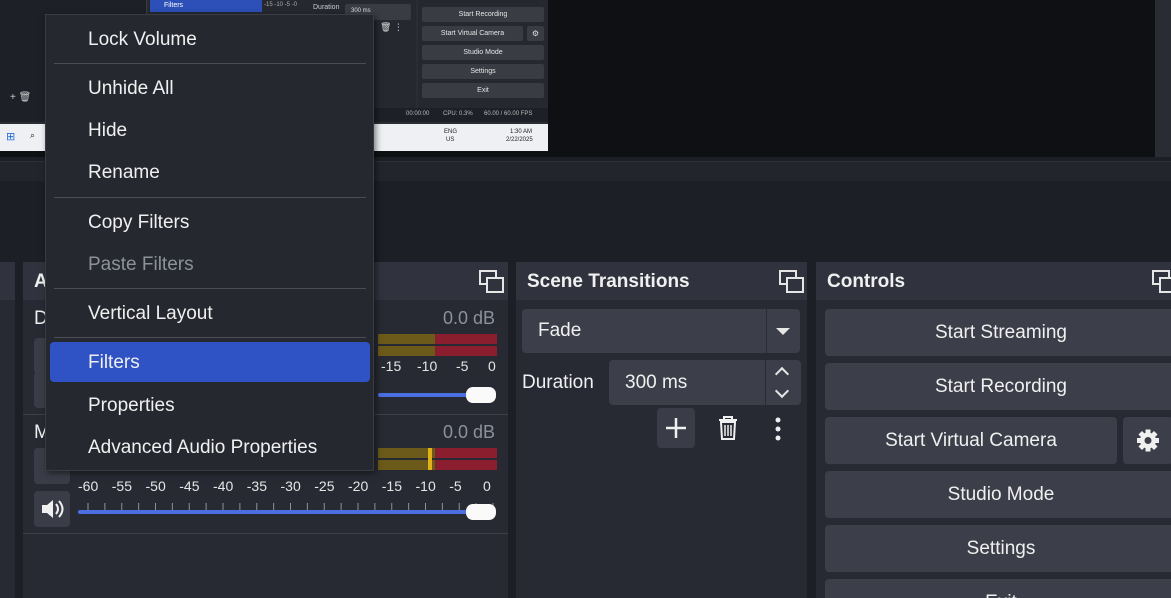 This screenshot has height=598, width=1171. I want to click on duration-value: 300 ms, so click(656, 382).